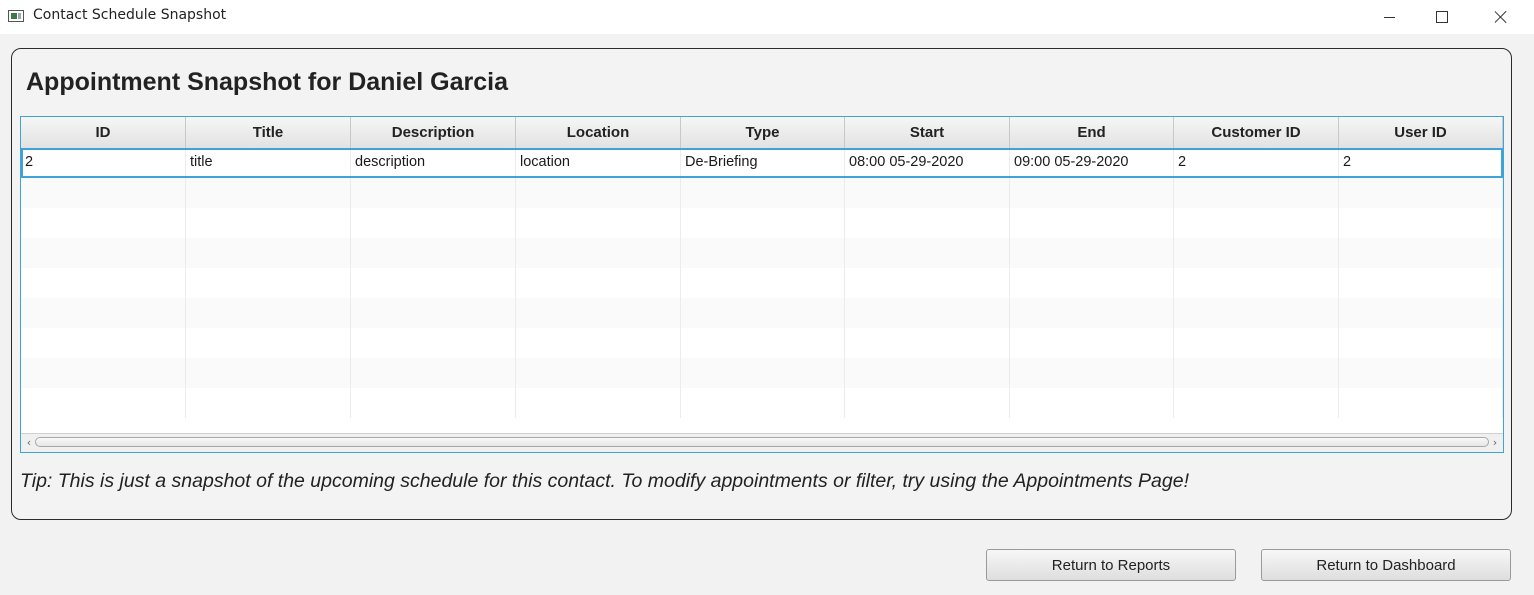 The height and width of the screenshot is (595, 1534). What do you see at coordinates (130, 15) in the screenshot?
I see `window-title: Contact Schedule Snapshot` at bounding box center [130, 15].